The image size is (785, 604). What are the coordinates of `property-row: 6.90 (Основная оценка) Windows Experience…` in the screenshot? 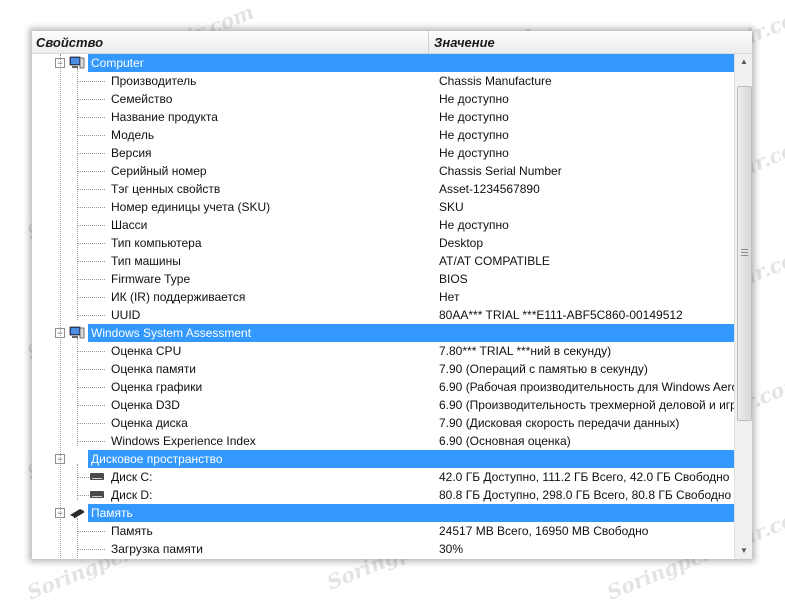 It's located at (383, 441).